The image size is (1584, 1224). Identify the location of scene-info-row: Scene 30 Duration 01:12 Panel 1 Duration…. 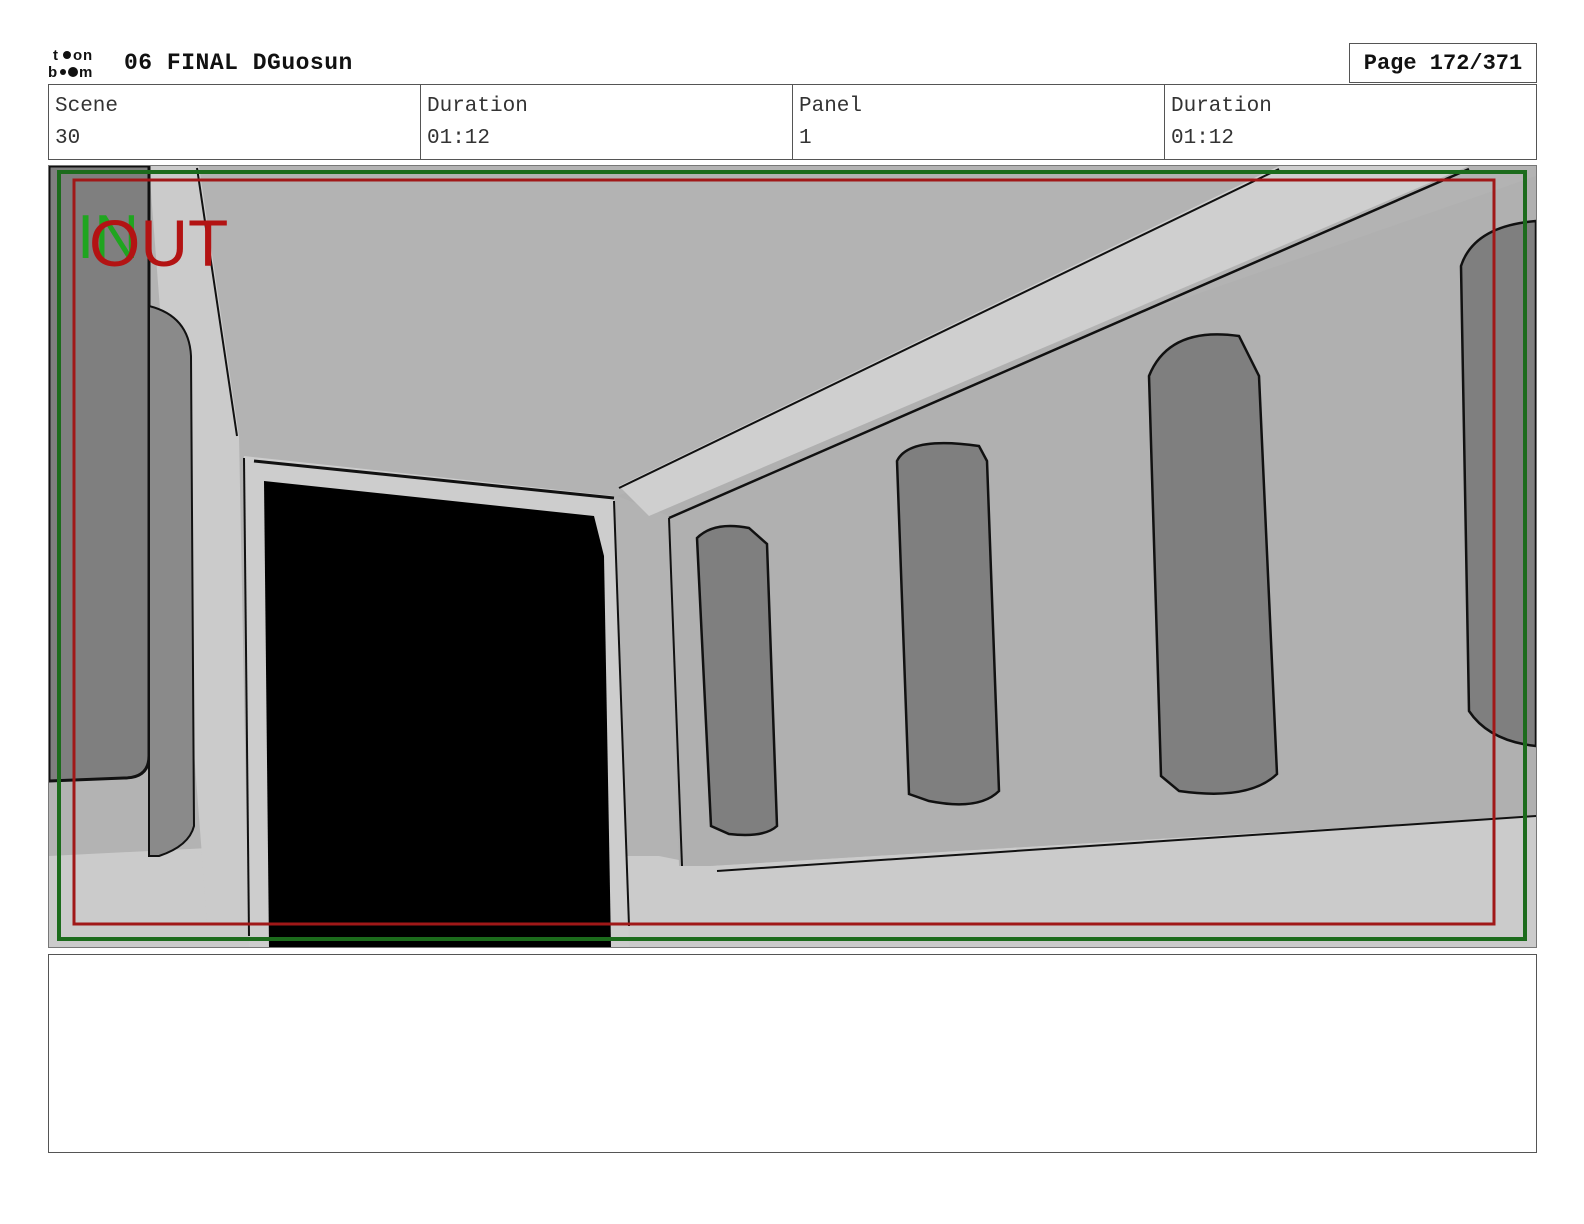
(792, 122).